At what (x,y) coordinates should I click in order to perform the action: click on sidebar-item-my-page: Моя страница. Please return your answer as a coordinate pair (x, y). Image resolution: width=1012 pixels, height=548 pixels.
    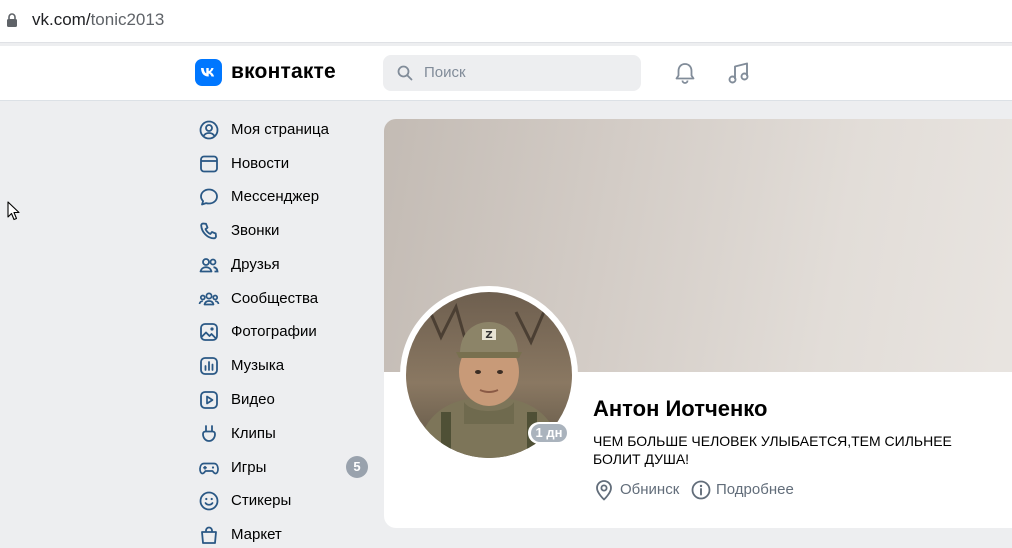
    Looking at the image, I should click on (285, 130).